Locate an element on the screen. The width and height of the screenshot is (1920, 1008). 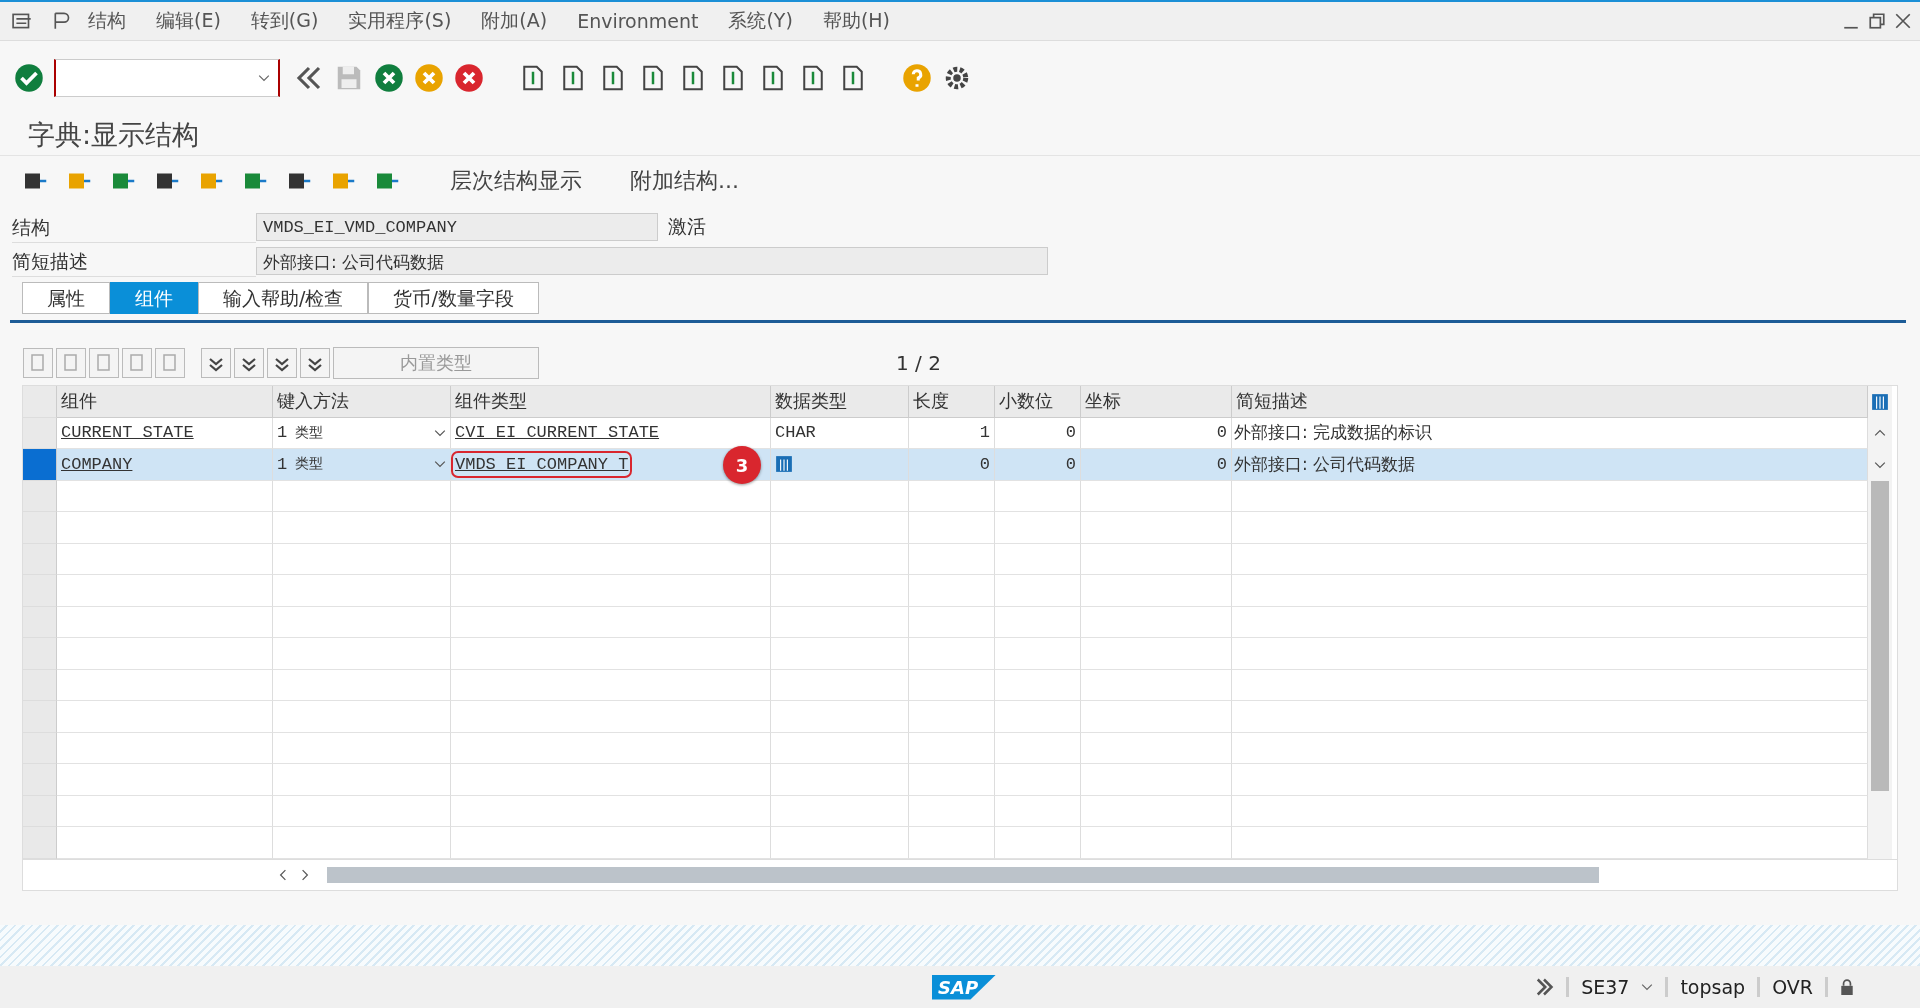
scroll-up-icon is located at coordinates (1880, 433).